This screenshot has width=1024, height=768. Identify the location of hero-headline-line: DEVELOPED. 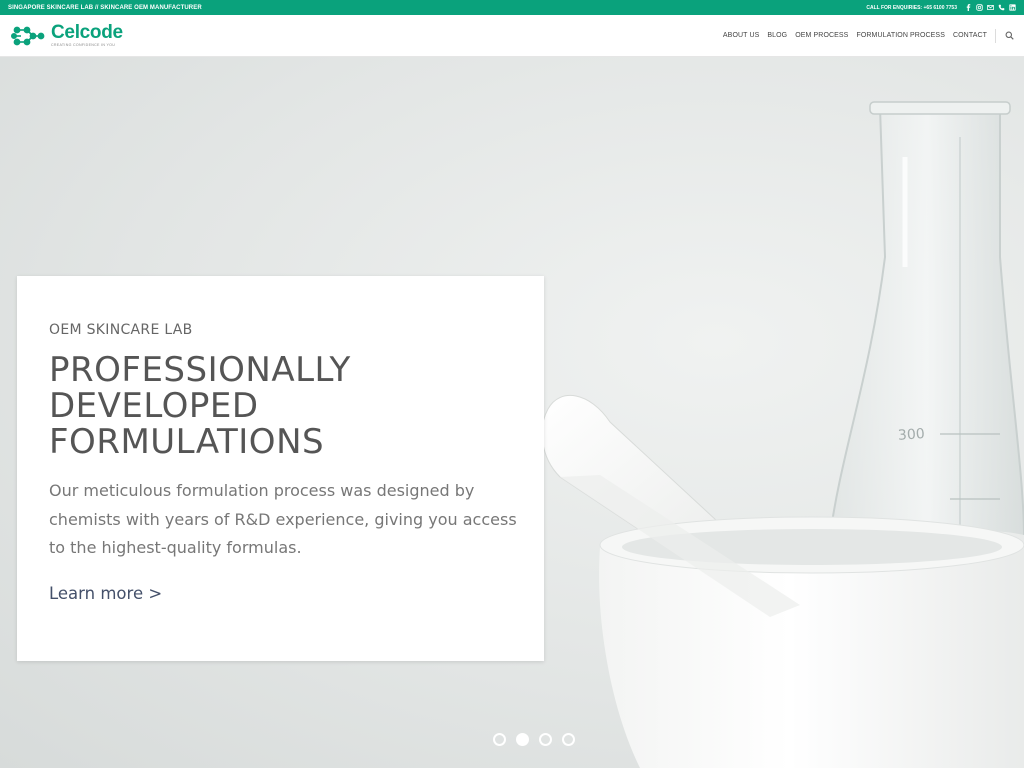
(154, 406).